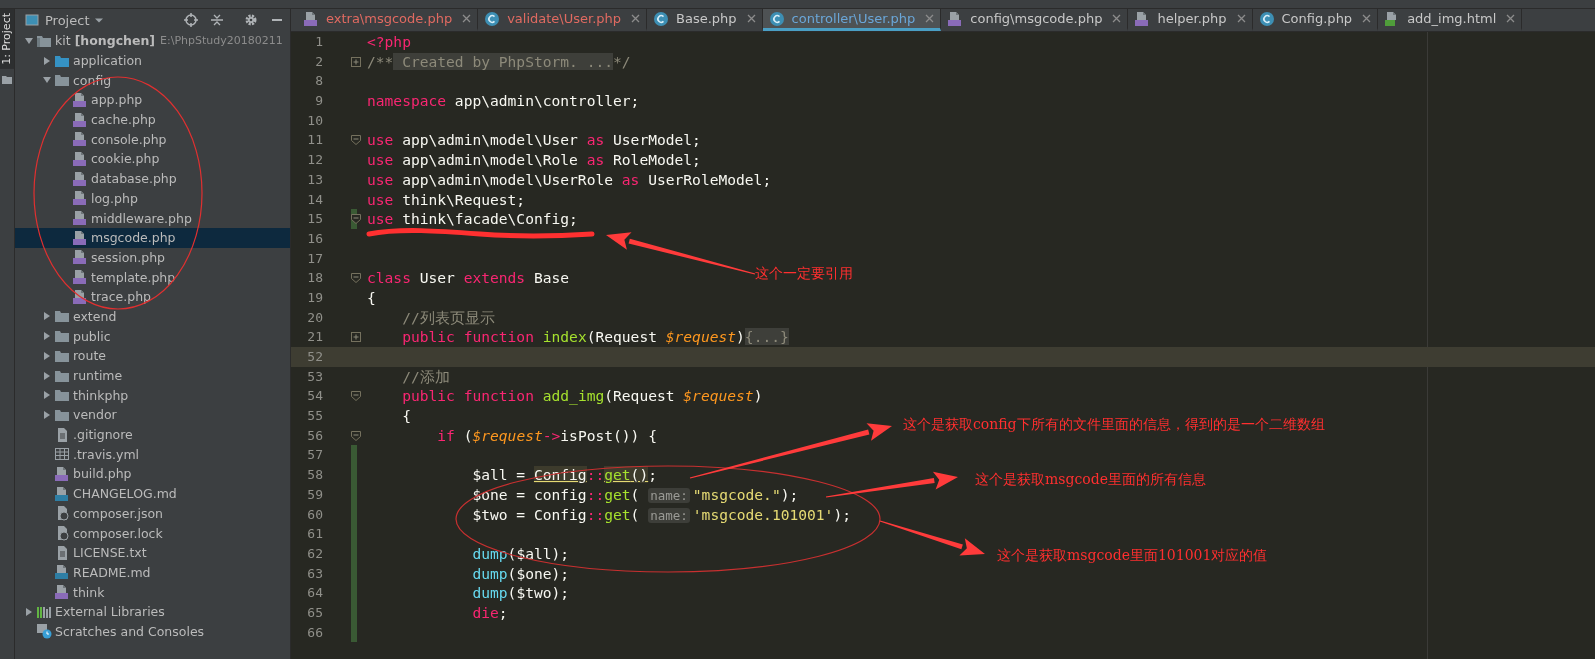  Describe the element at coordinates (110, 553) in the screenshot. I see `item-label: LICENSE.txt` at that location.